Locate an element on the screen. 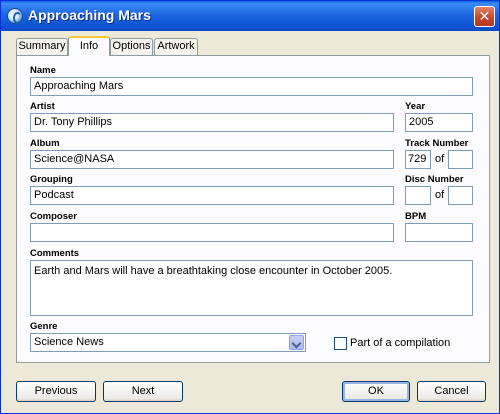 The image size is (500, 414). genre-value: Science News is located at coordinates (69, 342).